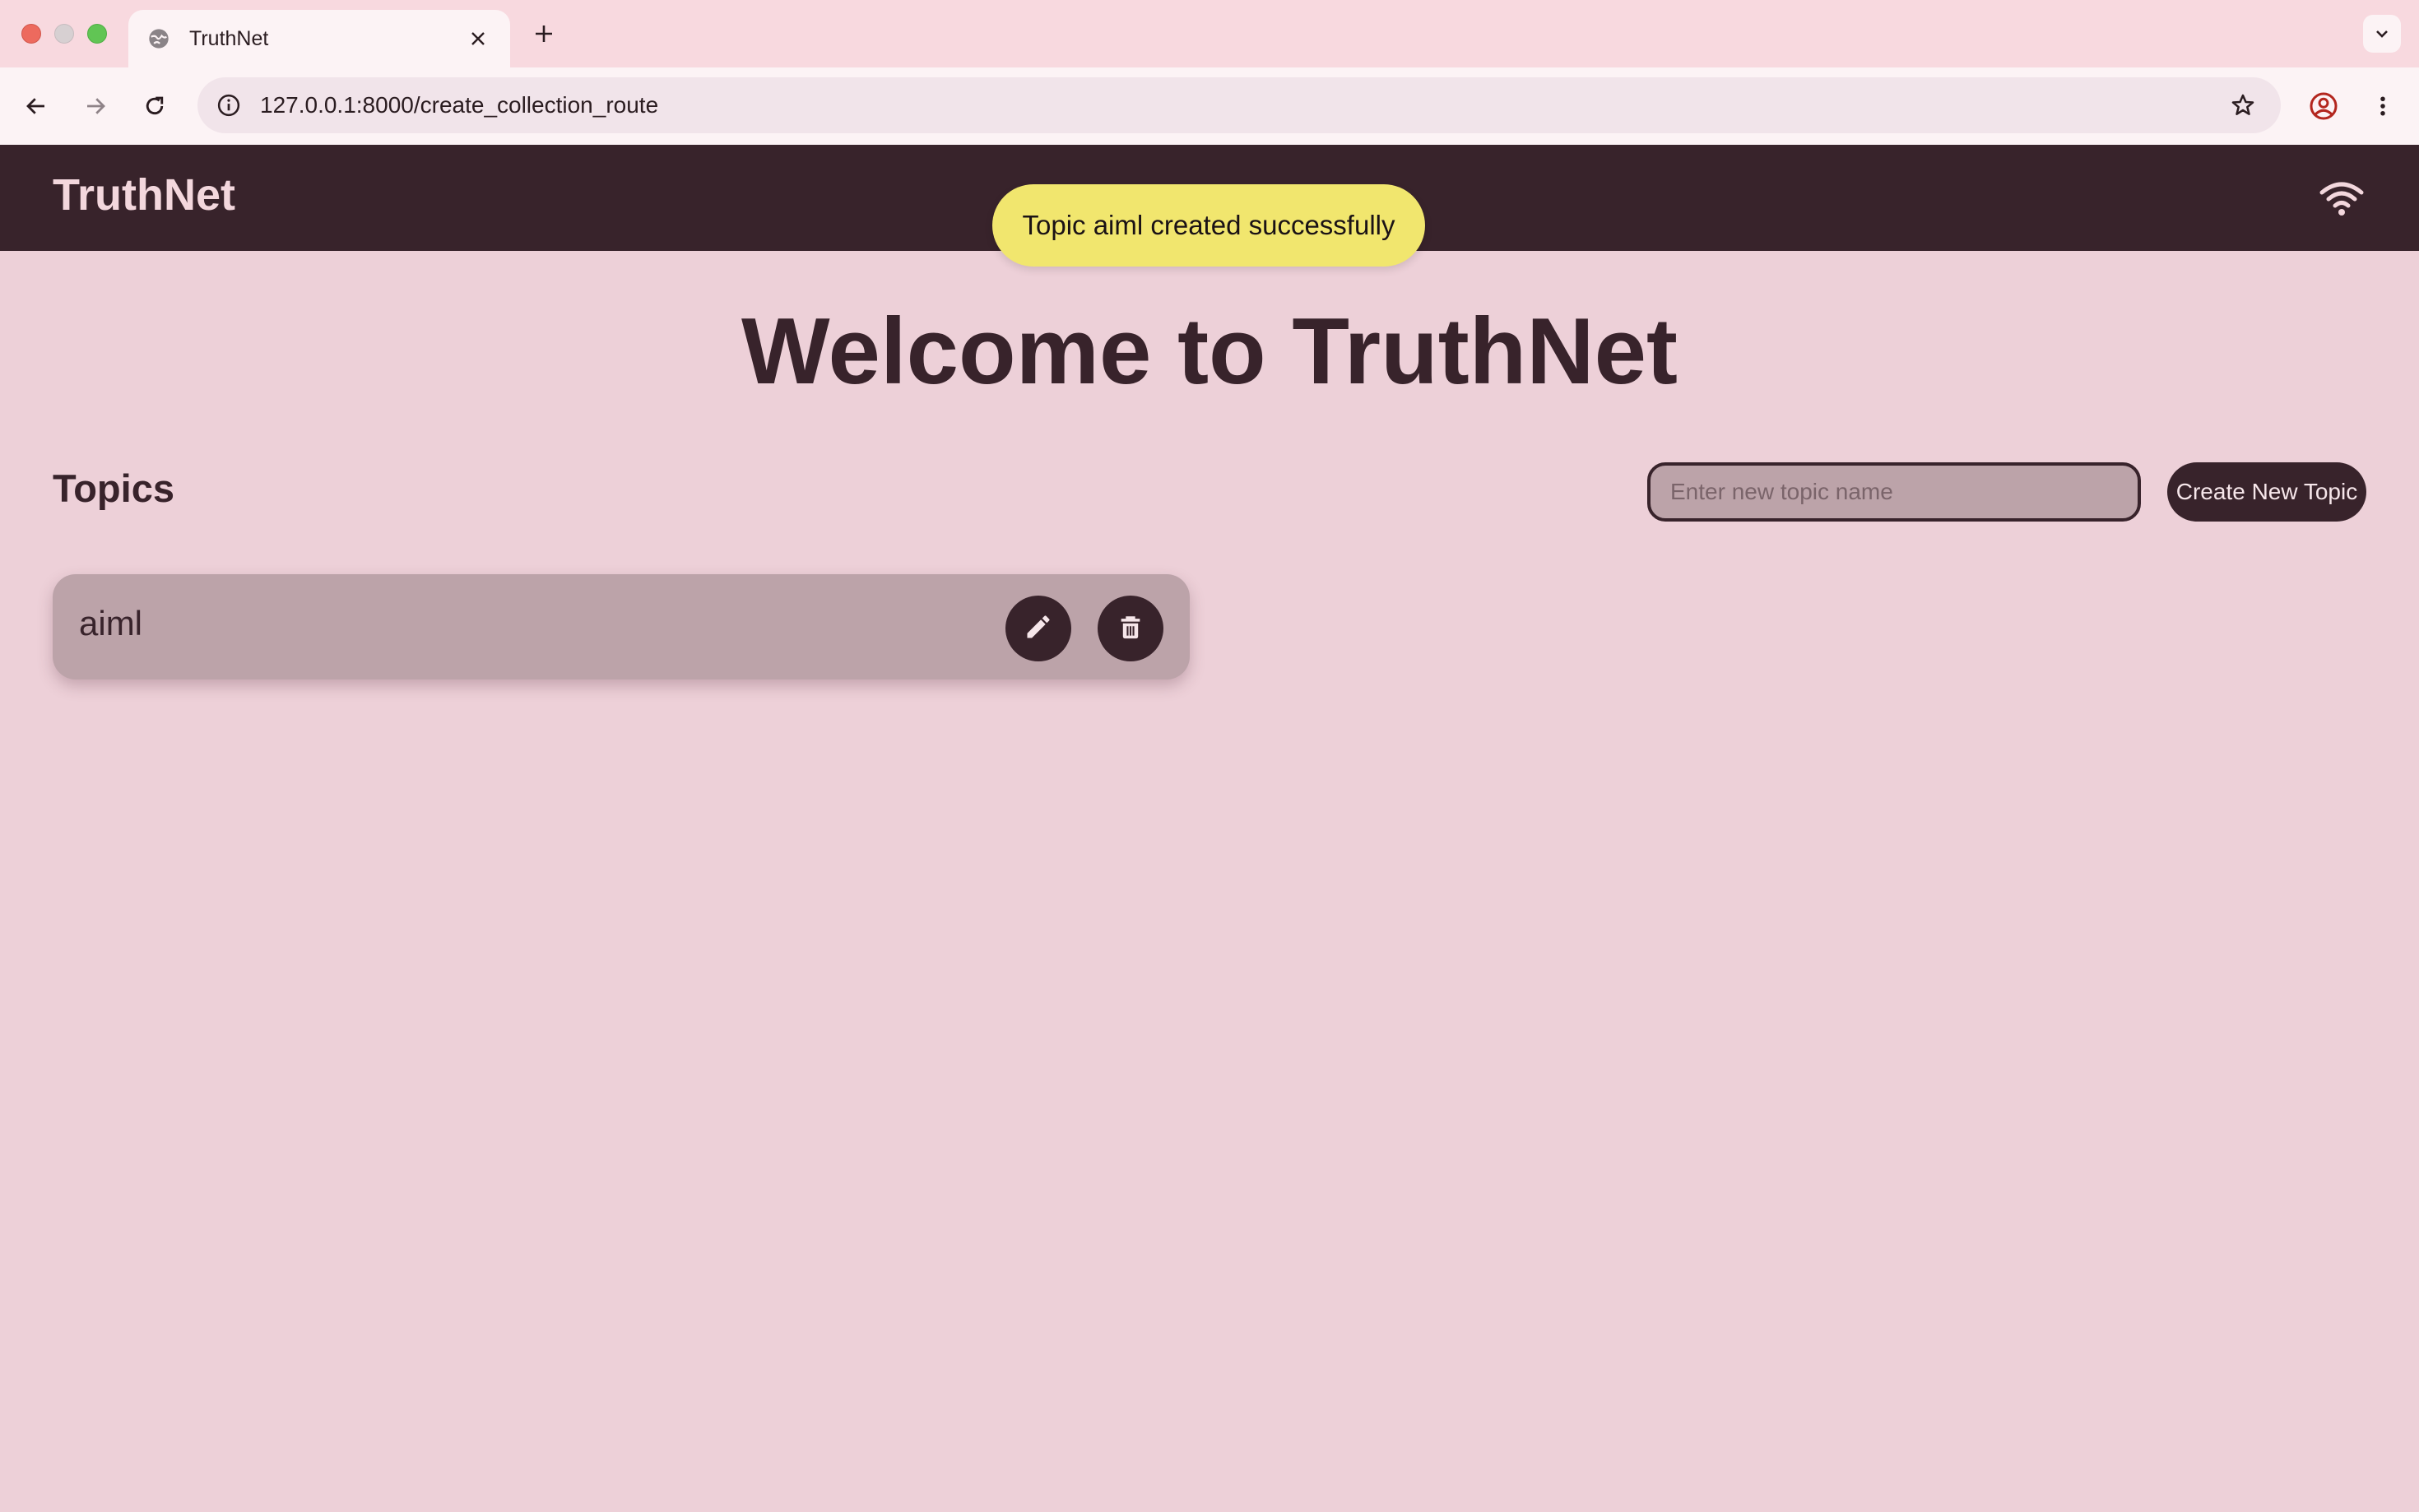 This screenshot has height=1512, width=2419. I want to click on back-arrow-icon, so click(36, 106).